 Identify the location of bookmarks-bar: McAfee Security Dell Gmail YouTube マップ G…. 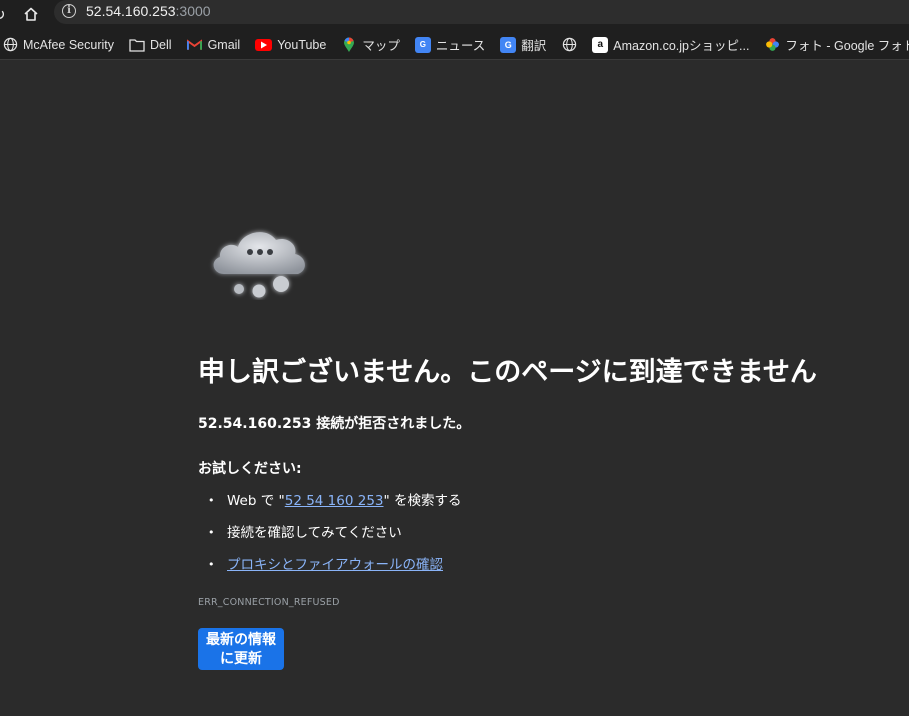
(454, 45).